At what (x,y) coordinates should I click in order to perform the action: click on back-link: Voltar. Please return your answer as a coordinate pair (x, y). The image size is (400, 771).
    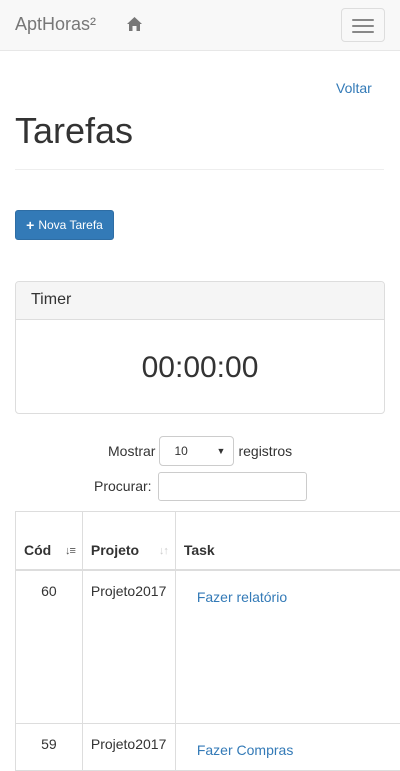
    Looking at the image, I should click on (354, 88).